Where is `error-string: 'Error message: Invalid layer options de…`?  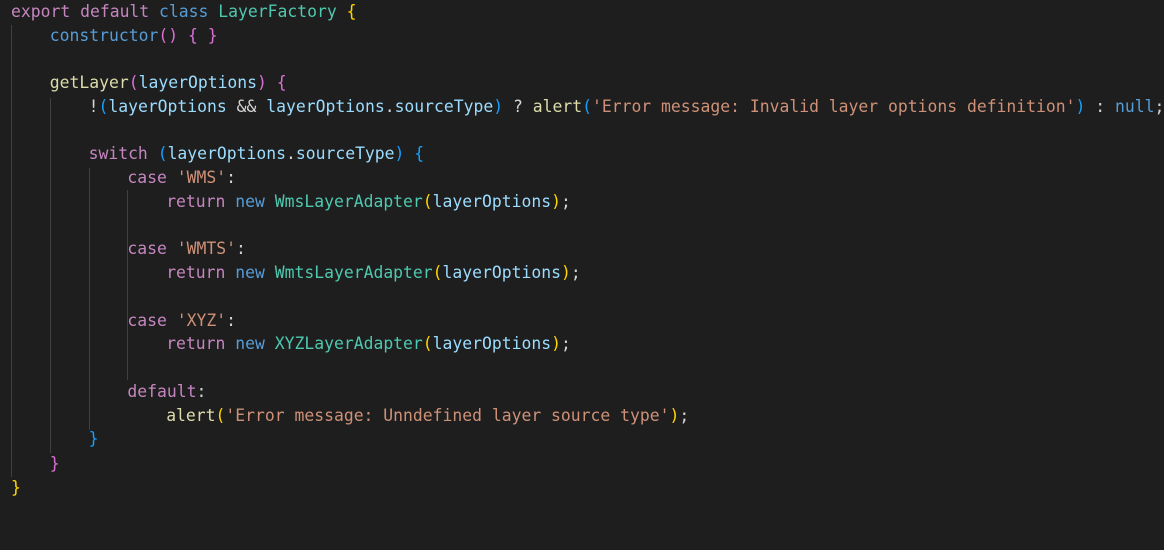
error-string: 'Error message: Invalid layer options de… is located at coordinates (833, 106).